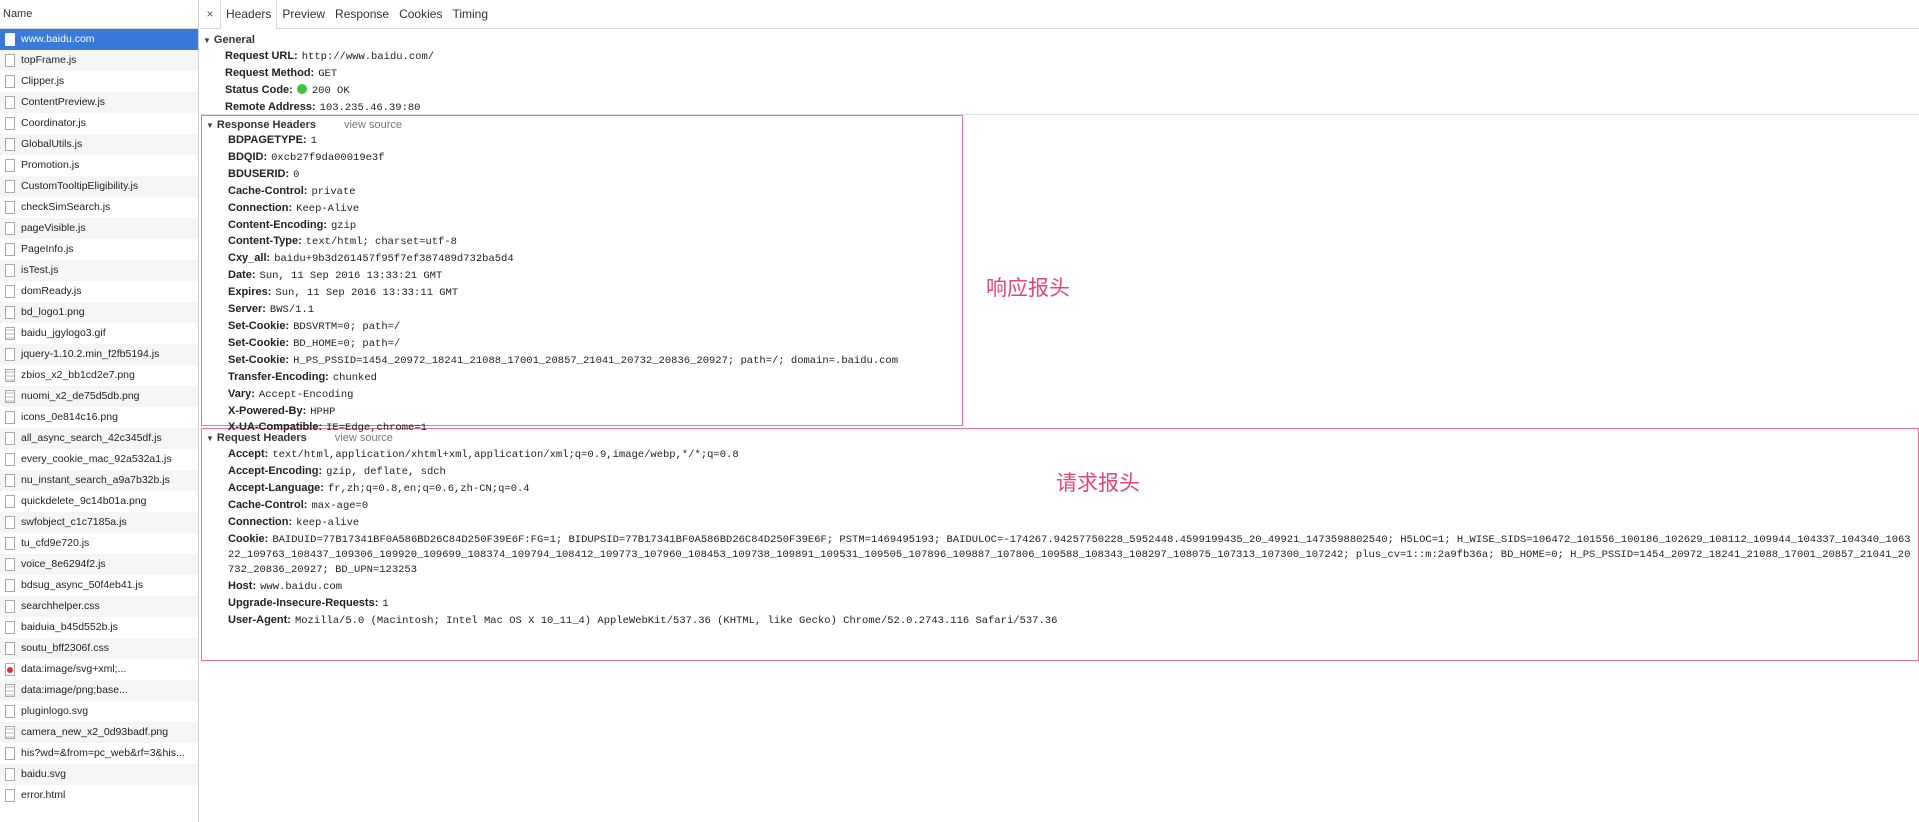 The width and height of the screenshot is (1919, 822). I want to click on request-list-item: all_async_search_42c345df.js, so click(99, 438).